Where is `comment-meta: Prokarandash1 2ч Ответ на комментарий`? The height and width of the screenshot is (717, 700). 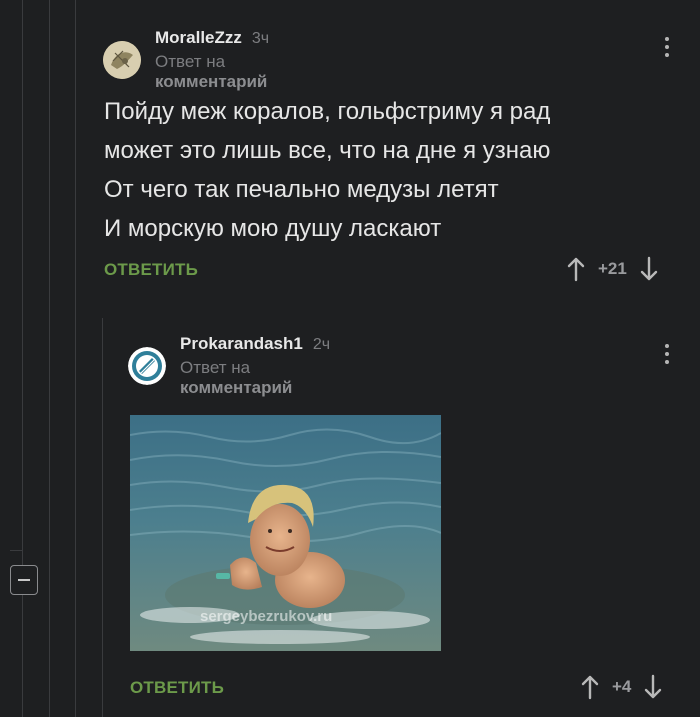 comment-meta: Prokarandash1 2ч Ответ на комментарий is located at coordinates (255, 366).